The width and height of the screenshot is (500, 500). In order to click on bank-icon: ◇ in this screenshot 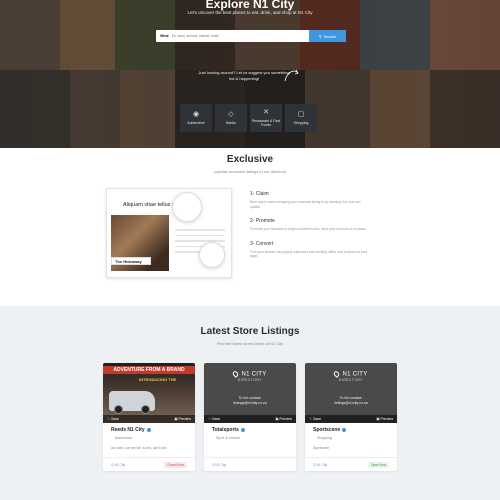, I will do `click(231, 114)`.